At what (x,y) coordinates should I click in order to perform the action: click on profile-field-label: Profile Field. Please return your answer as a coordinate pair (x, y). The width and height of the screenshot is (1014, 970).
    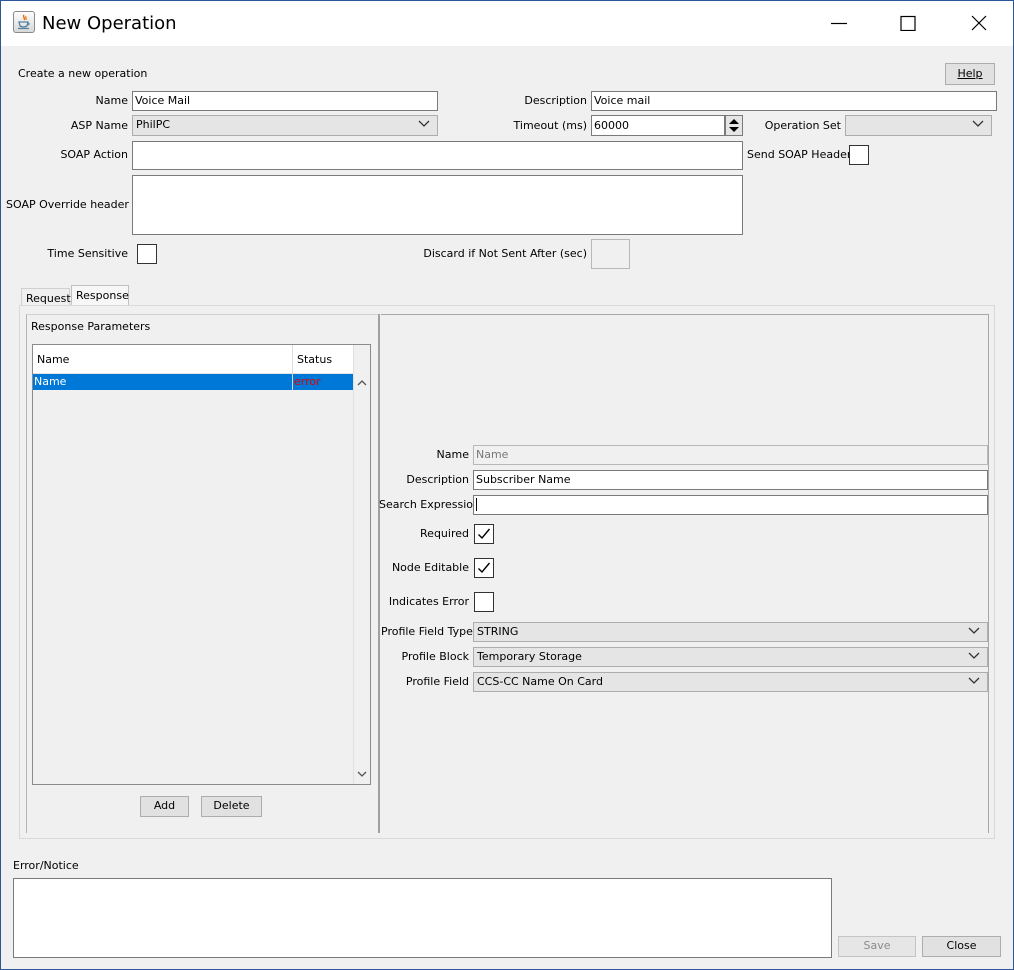
    Looking at the image, I should click on (437, 681).